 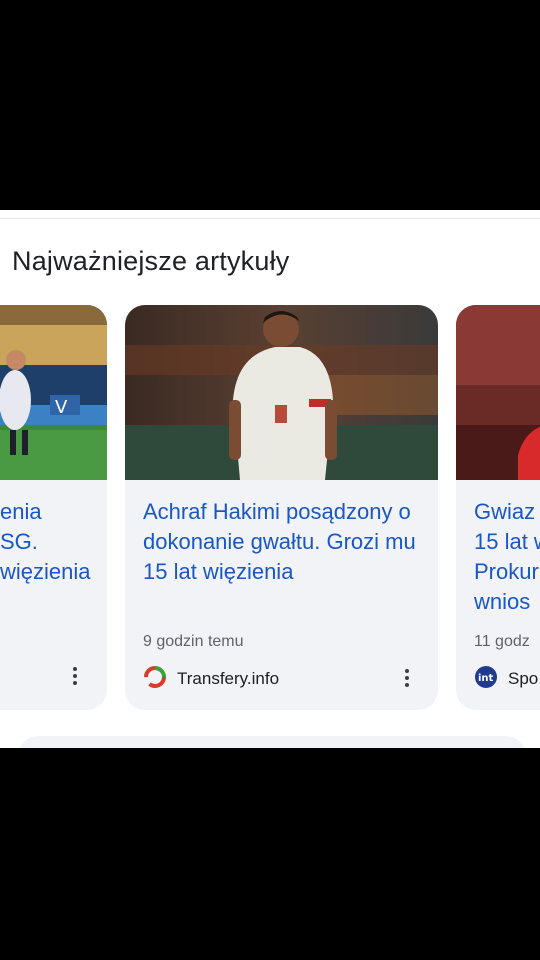 I want to click on source-row: Transfery.info, so click(x=211, y=679).